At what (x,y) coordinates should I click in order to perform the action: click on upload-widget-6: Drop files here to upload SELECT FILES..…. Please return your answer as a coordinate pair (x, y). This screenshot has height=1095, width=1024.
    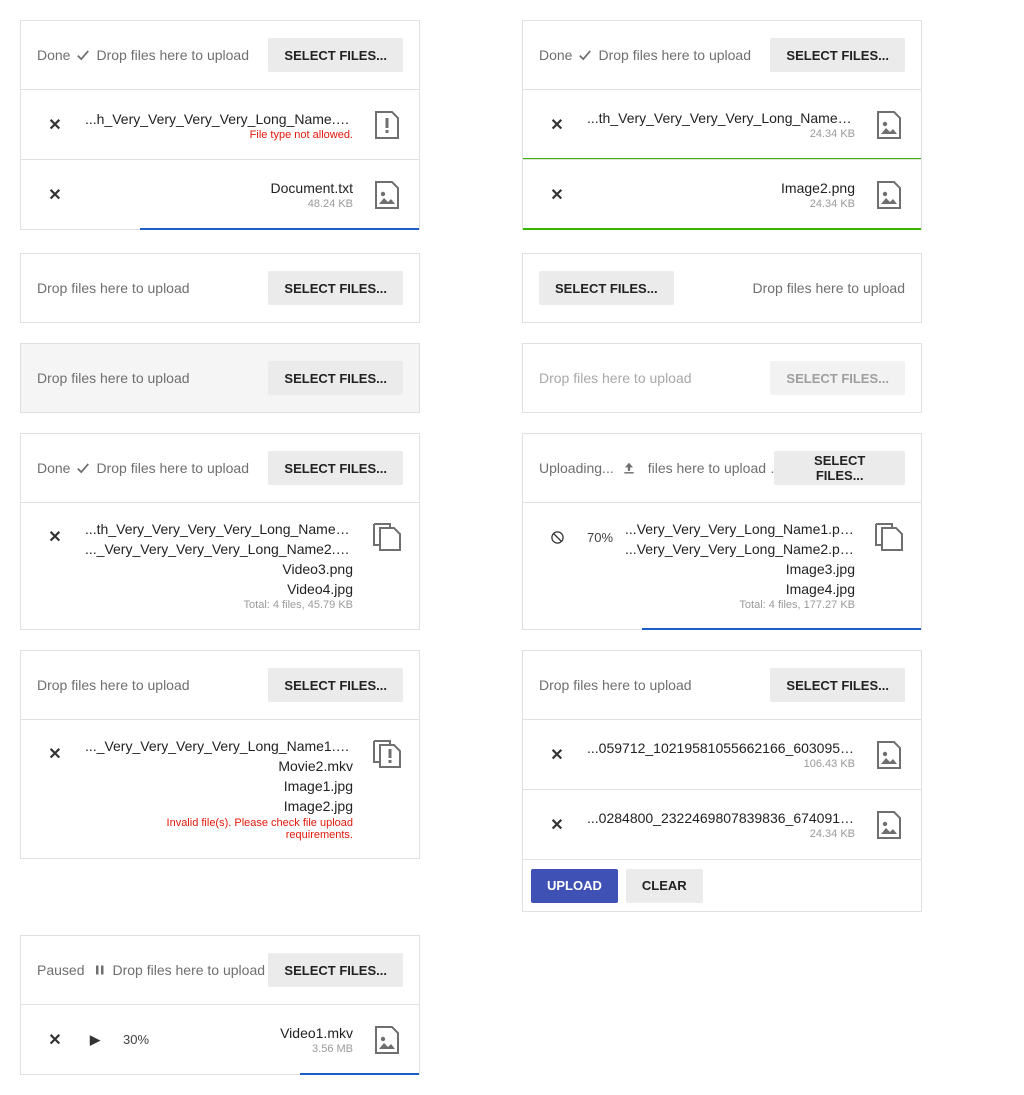
    Looking at the image, I should click on (722, 378).